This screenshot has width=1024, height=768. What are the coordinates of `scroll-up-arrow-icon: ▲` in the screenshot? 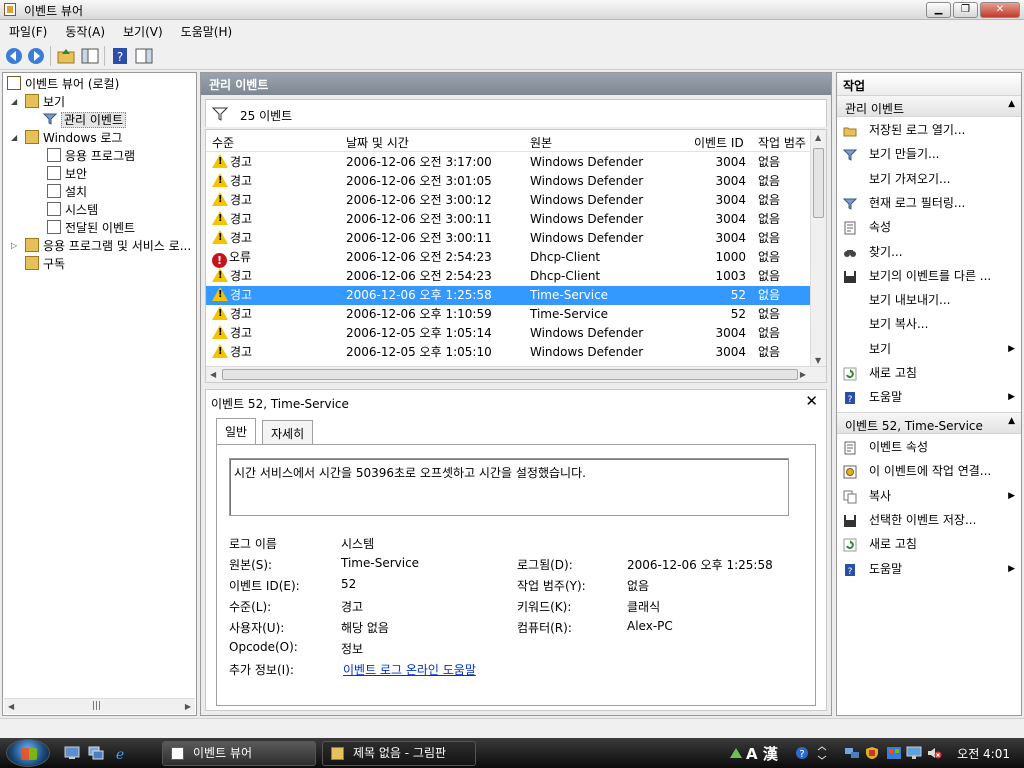 It's located at (818, 137).